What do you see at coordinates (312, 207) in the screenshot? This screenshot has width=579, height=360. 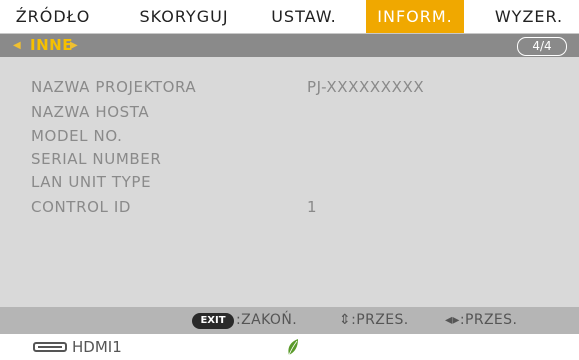 I see `info-value: 1` at bounding box center [312, 207].